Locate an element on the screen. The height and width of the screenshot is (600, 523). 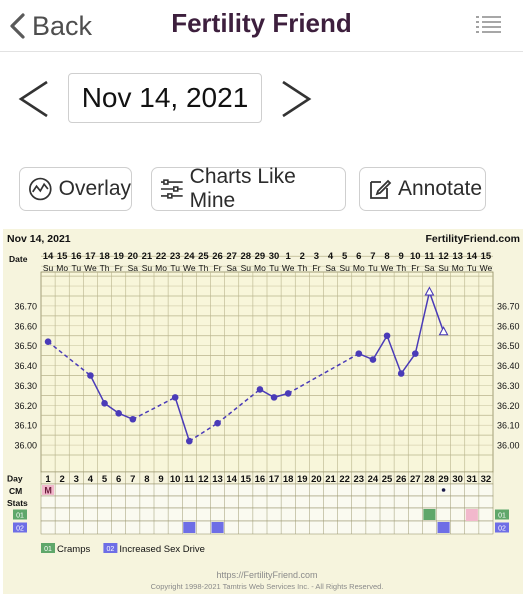
legend-label: Increased Sex Drive is located at coordinates (162, 549).